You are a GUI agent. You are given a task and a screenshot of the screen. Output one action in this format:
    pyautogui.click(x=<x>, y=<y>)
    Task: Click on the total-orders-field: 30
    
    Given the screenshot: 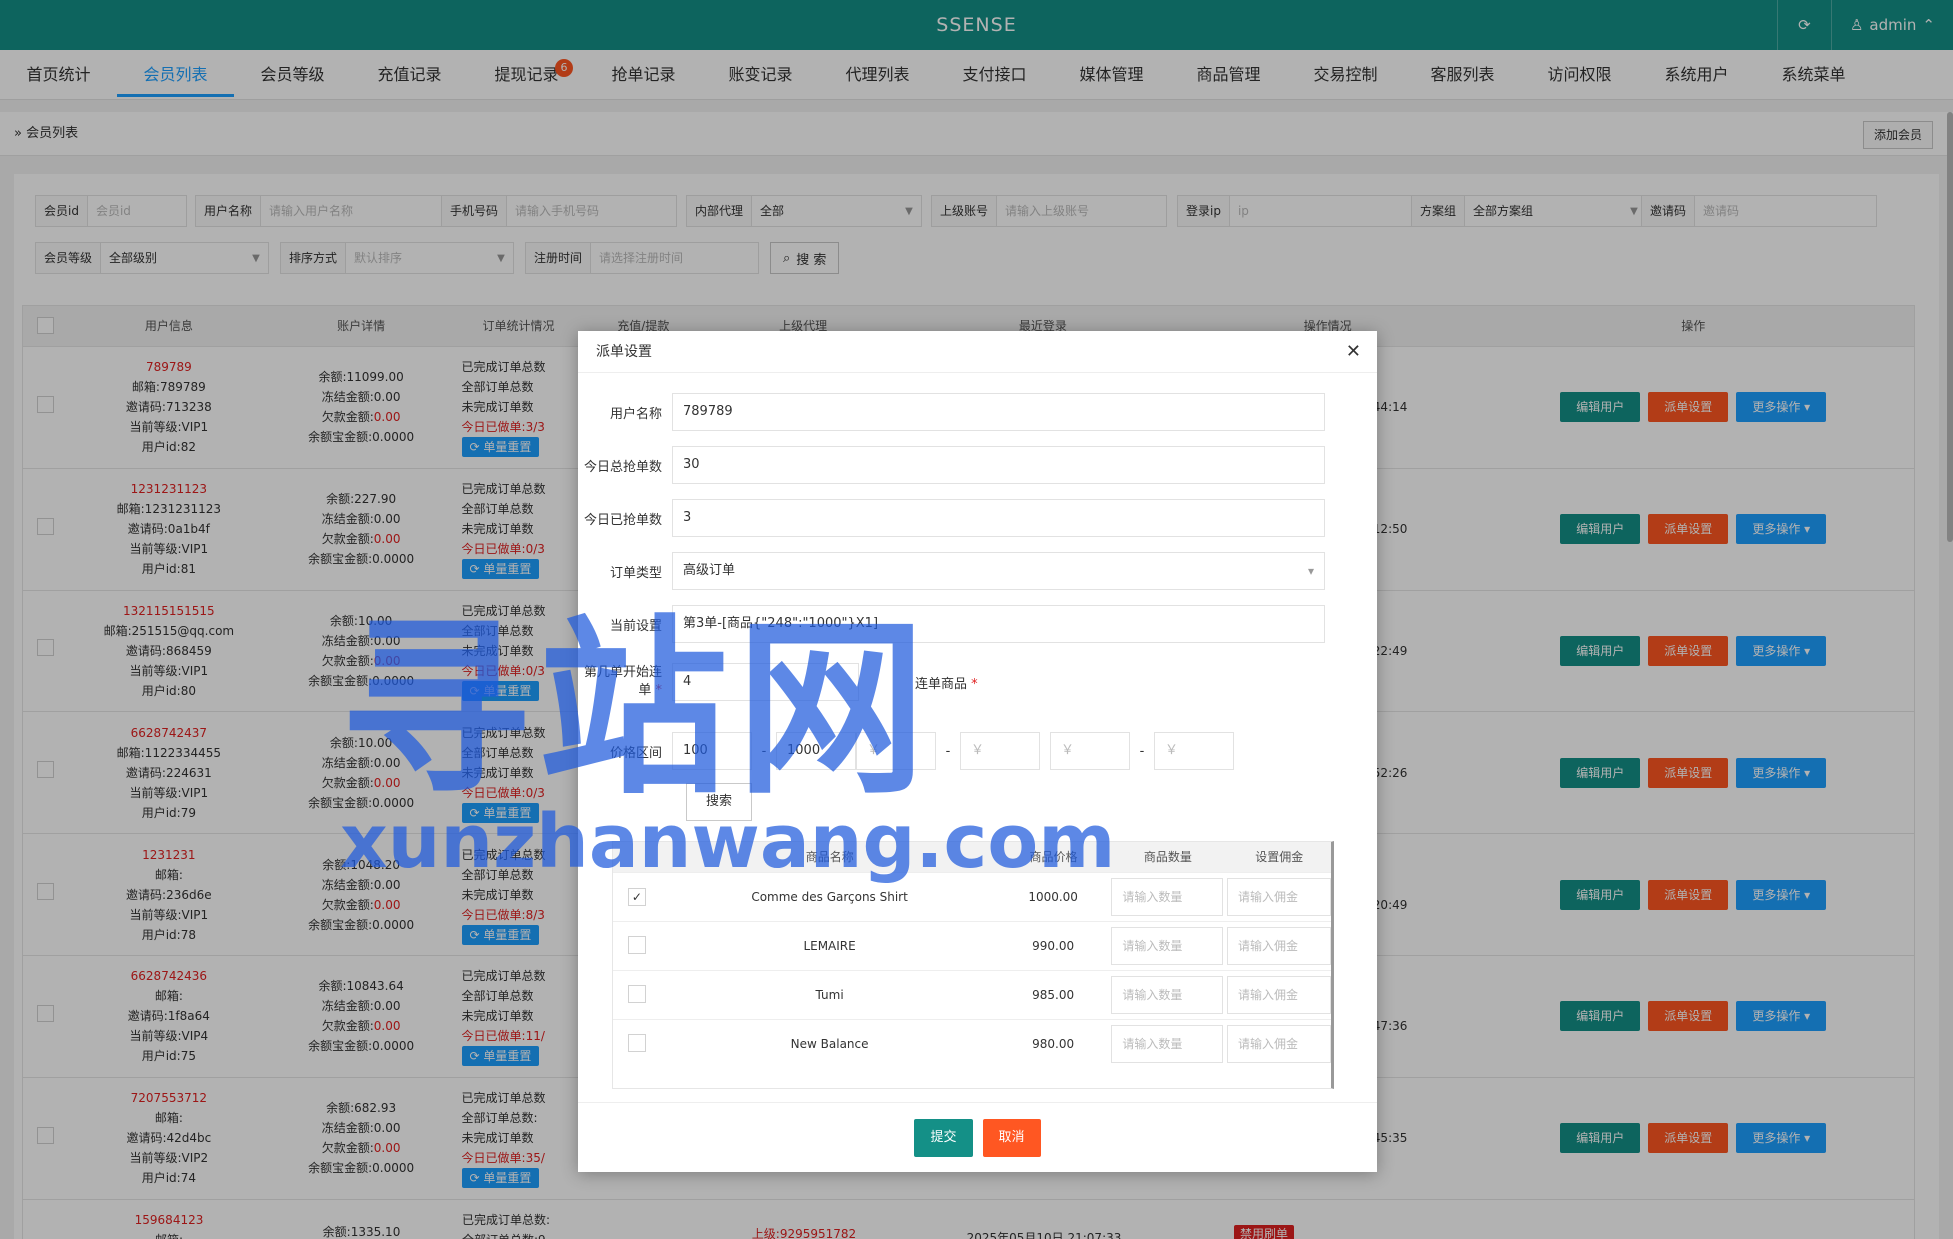 What is the action you would take?
    pyautogui.click(x=998, y=465)
    